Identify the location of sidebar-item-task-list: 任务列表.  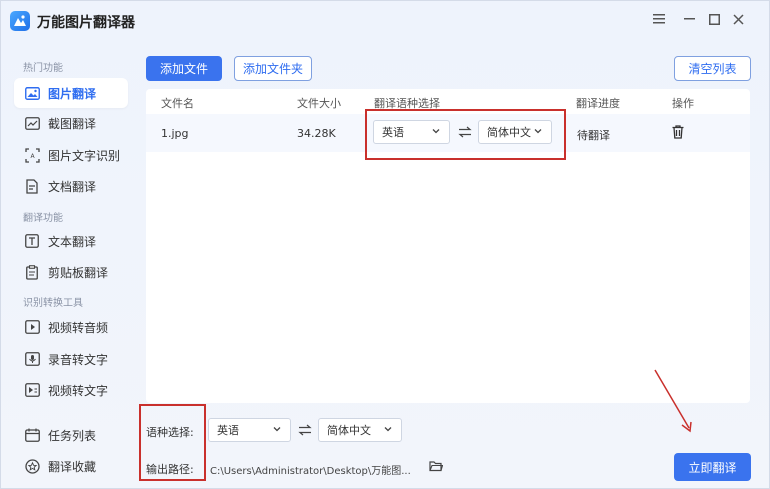
(71, 435).